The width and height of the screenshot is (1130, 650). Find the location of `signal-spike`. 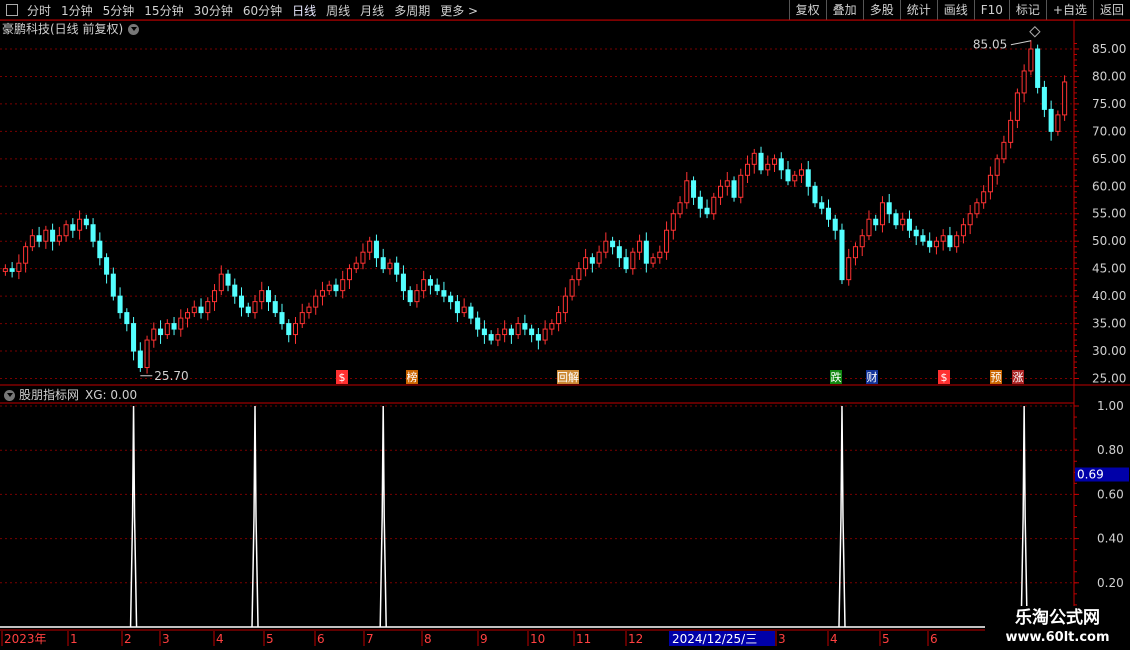

signal-spike is located at coordinates (133, 516).